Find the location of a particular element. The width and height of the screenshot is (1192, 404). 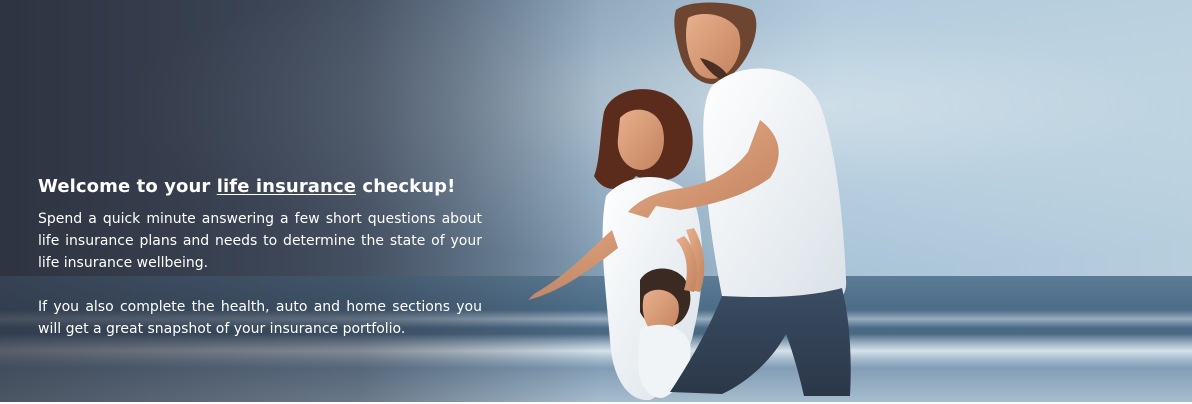

title-prefix: Welcome to your is located at coordinates (124, 186).